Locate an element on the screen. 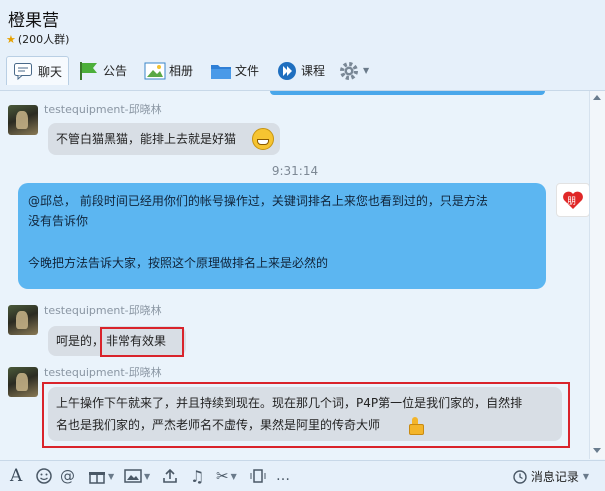 The image size is (605, 491). message-text: 今晚把方法告诉大家，按照这个原理做排名上来是必然的 is located at coordinates (178, 263).